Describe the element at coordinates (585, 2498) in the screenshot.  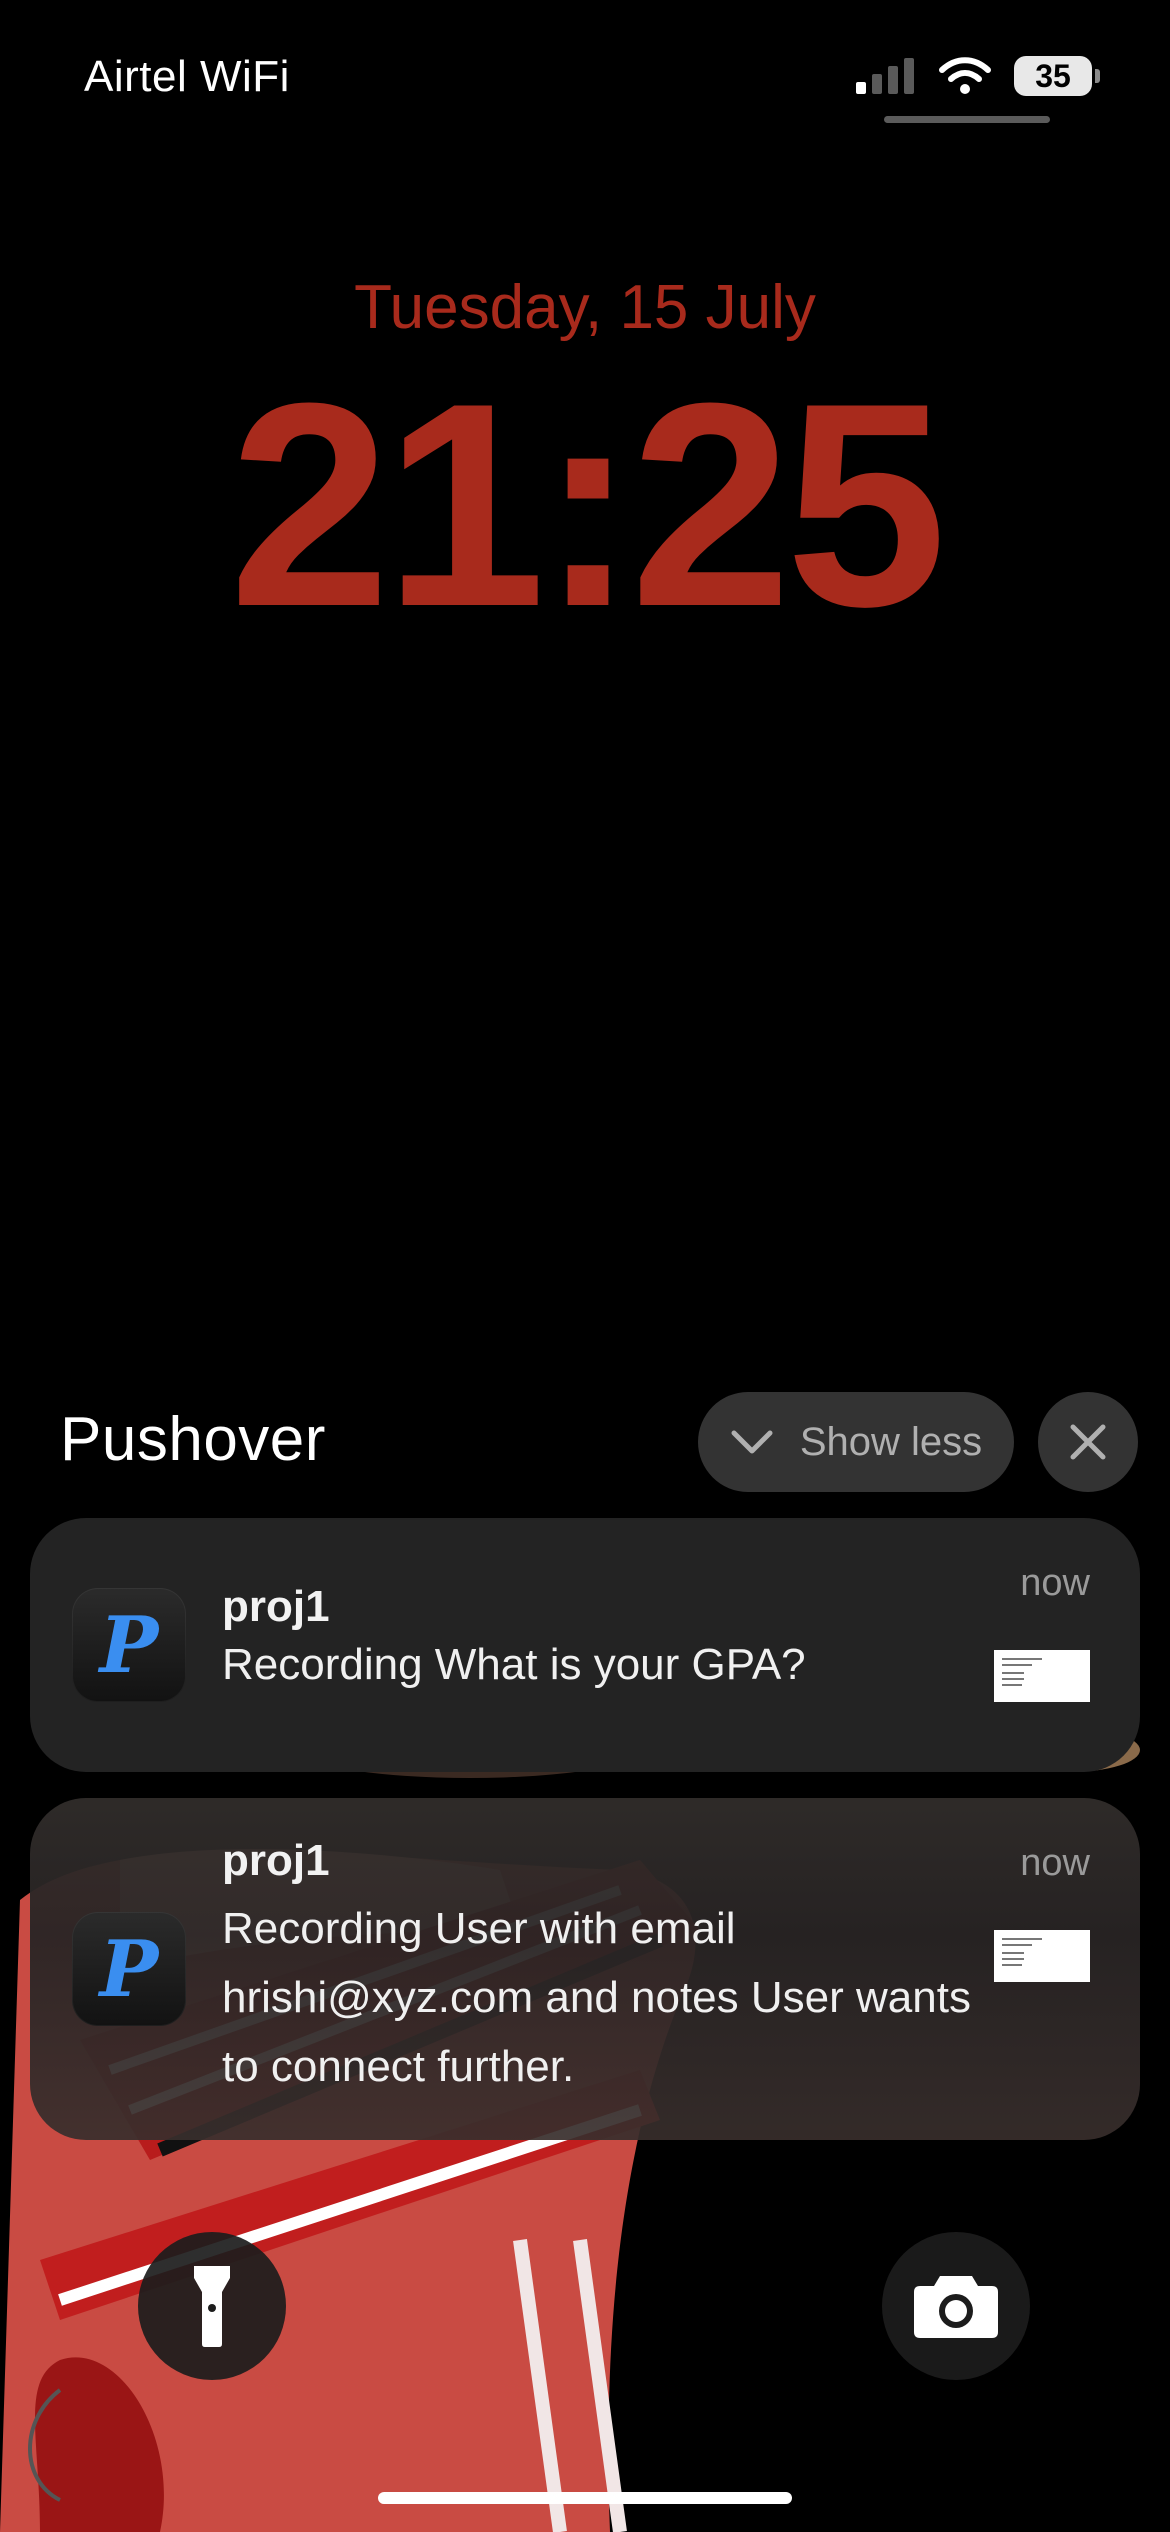
I see `home-indicator` at that location.